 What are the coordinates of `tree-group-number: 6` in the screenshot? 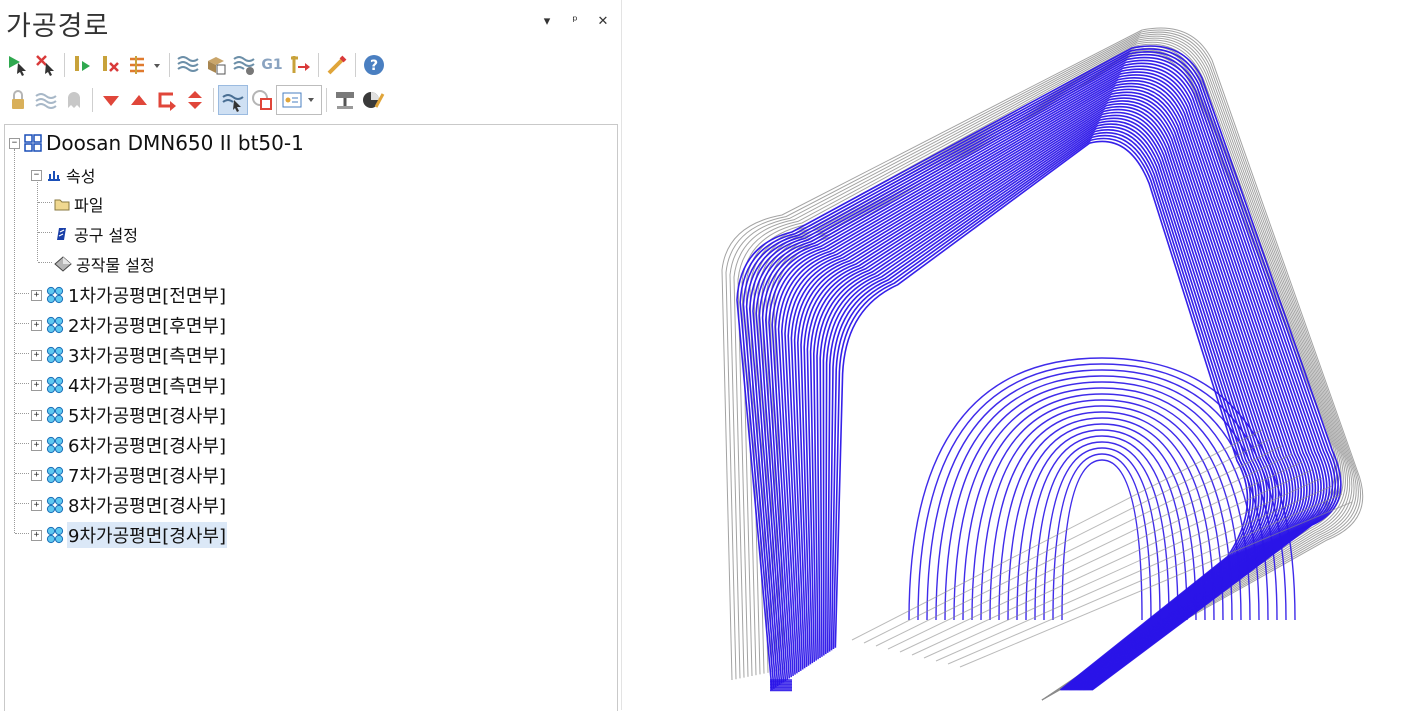 It's located at (74, 446).